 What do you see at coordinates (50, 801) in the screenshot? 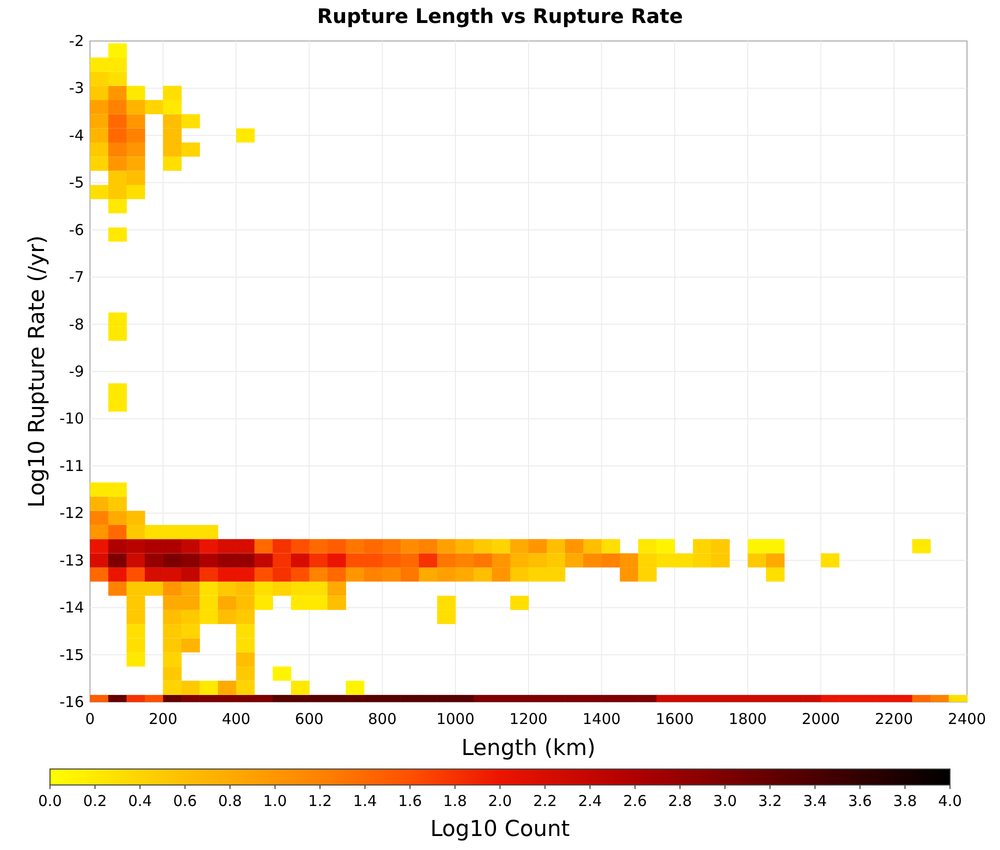
I see `tick-label: 0.0` at bounding box center [50, 801].